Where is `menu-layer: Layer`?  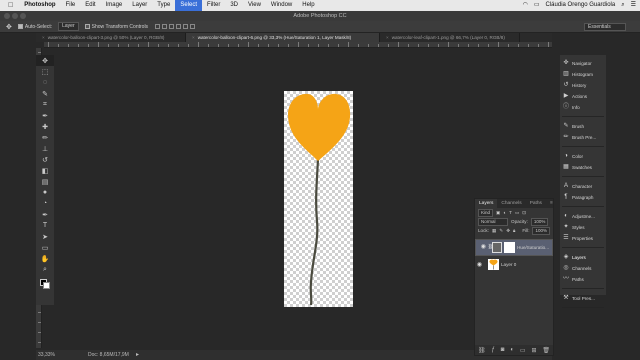
menu-layer: Layer is located at coordinates (139, 5).